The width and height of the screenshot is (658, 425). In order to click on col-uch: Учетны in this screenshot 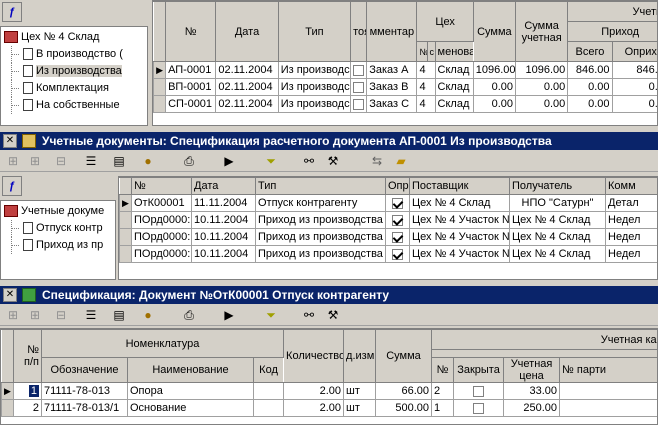, I will do `click(612, 11)`.